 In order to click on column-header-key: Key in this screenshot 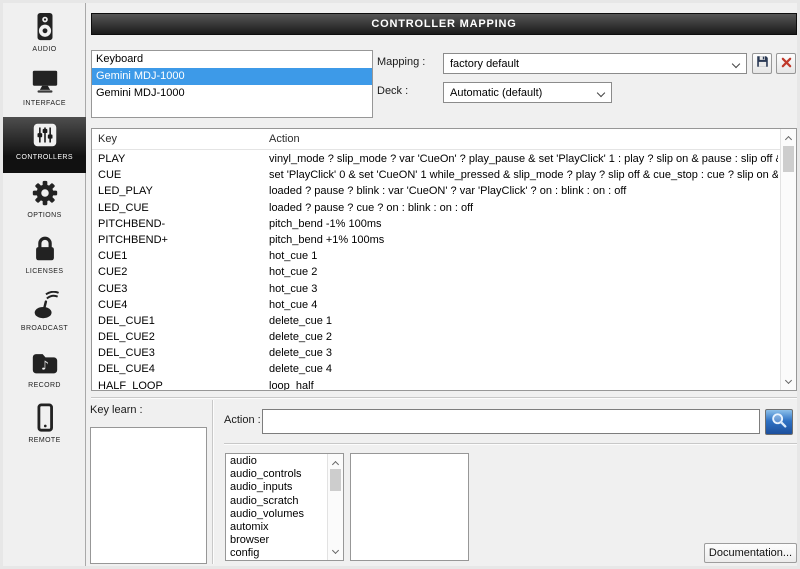, I will do `click(107, 139)`.